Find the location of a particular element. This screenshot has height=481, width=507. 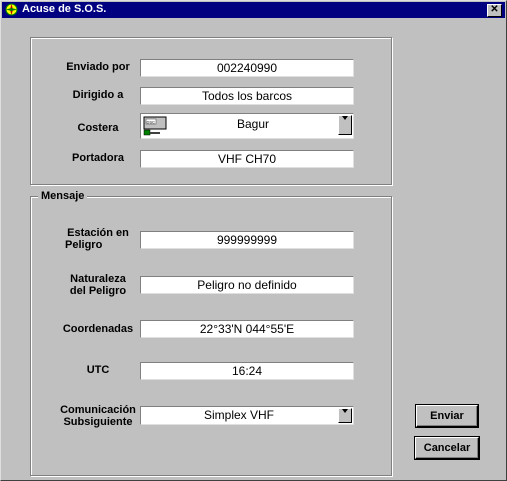

estacion-label-line2: Peligro is located at coordinates (84, 245).